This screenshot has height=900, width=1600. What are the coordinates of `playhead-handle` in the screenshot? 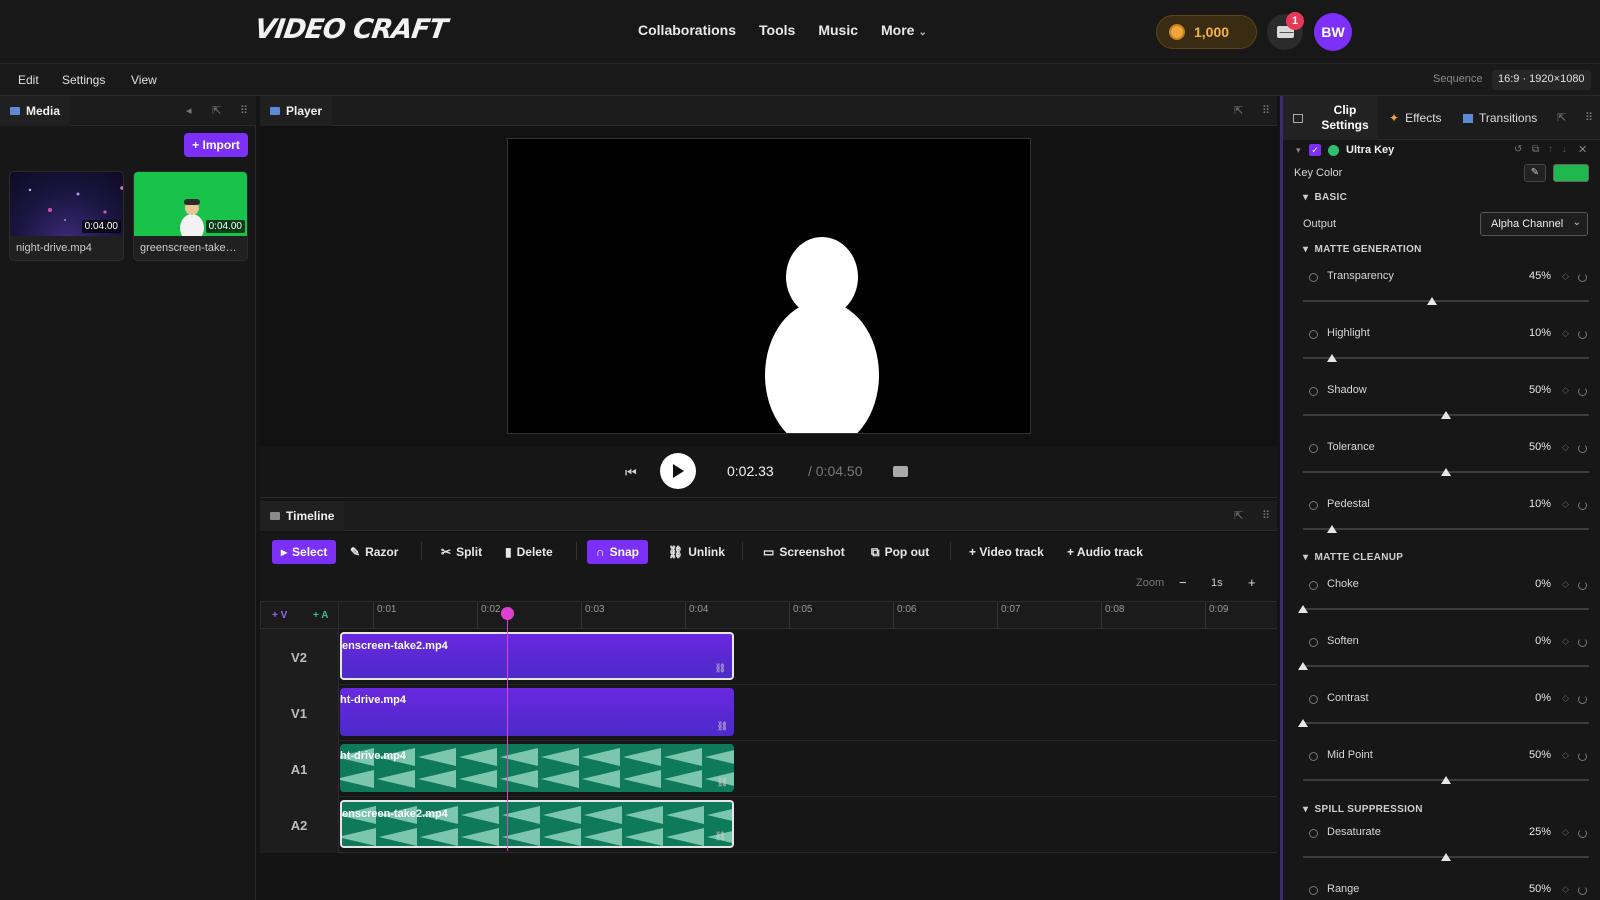 It's located at (507, 613).